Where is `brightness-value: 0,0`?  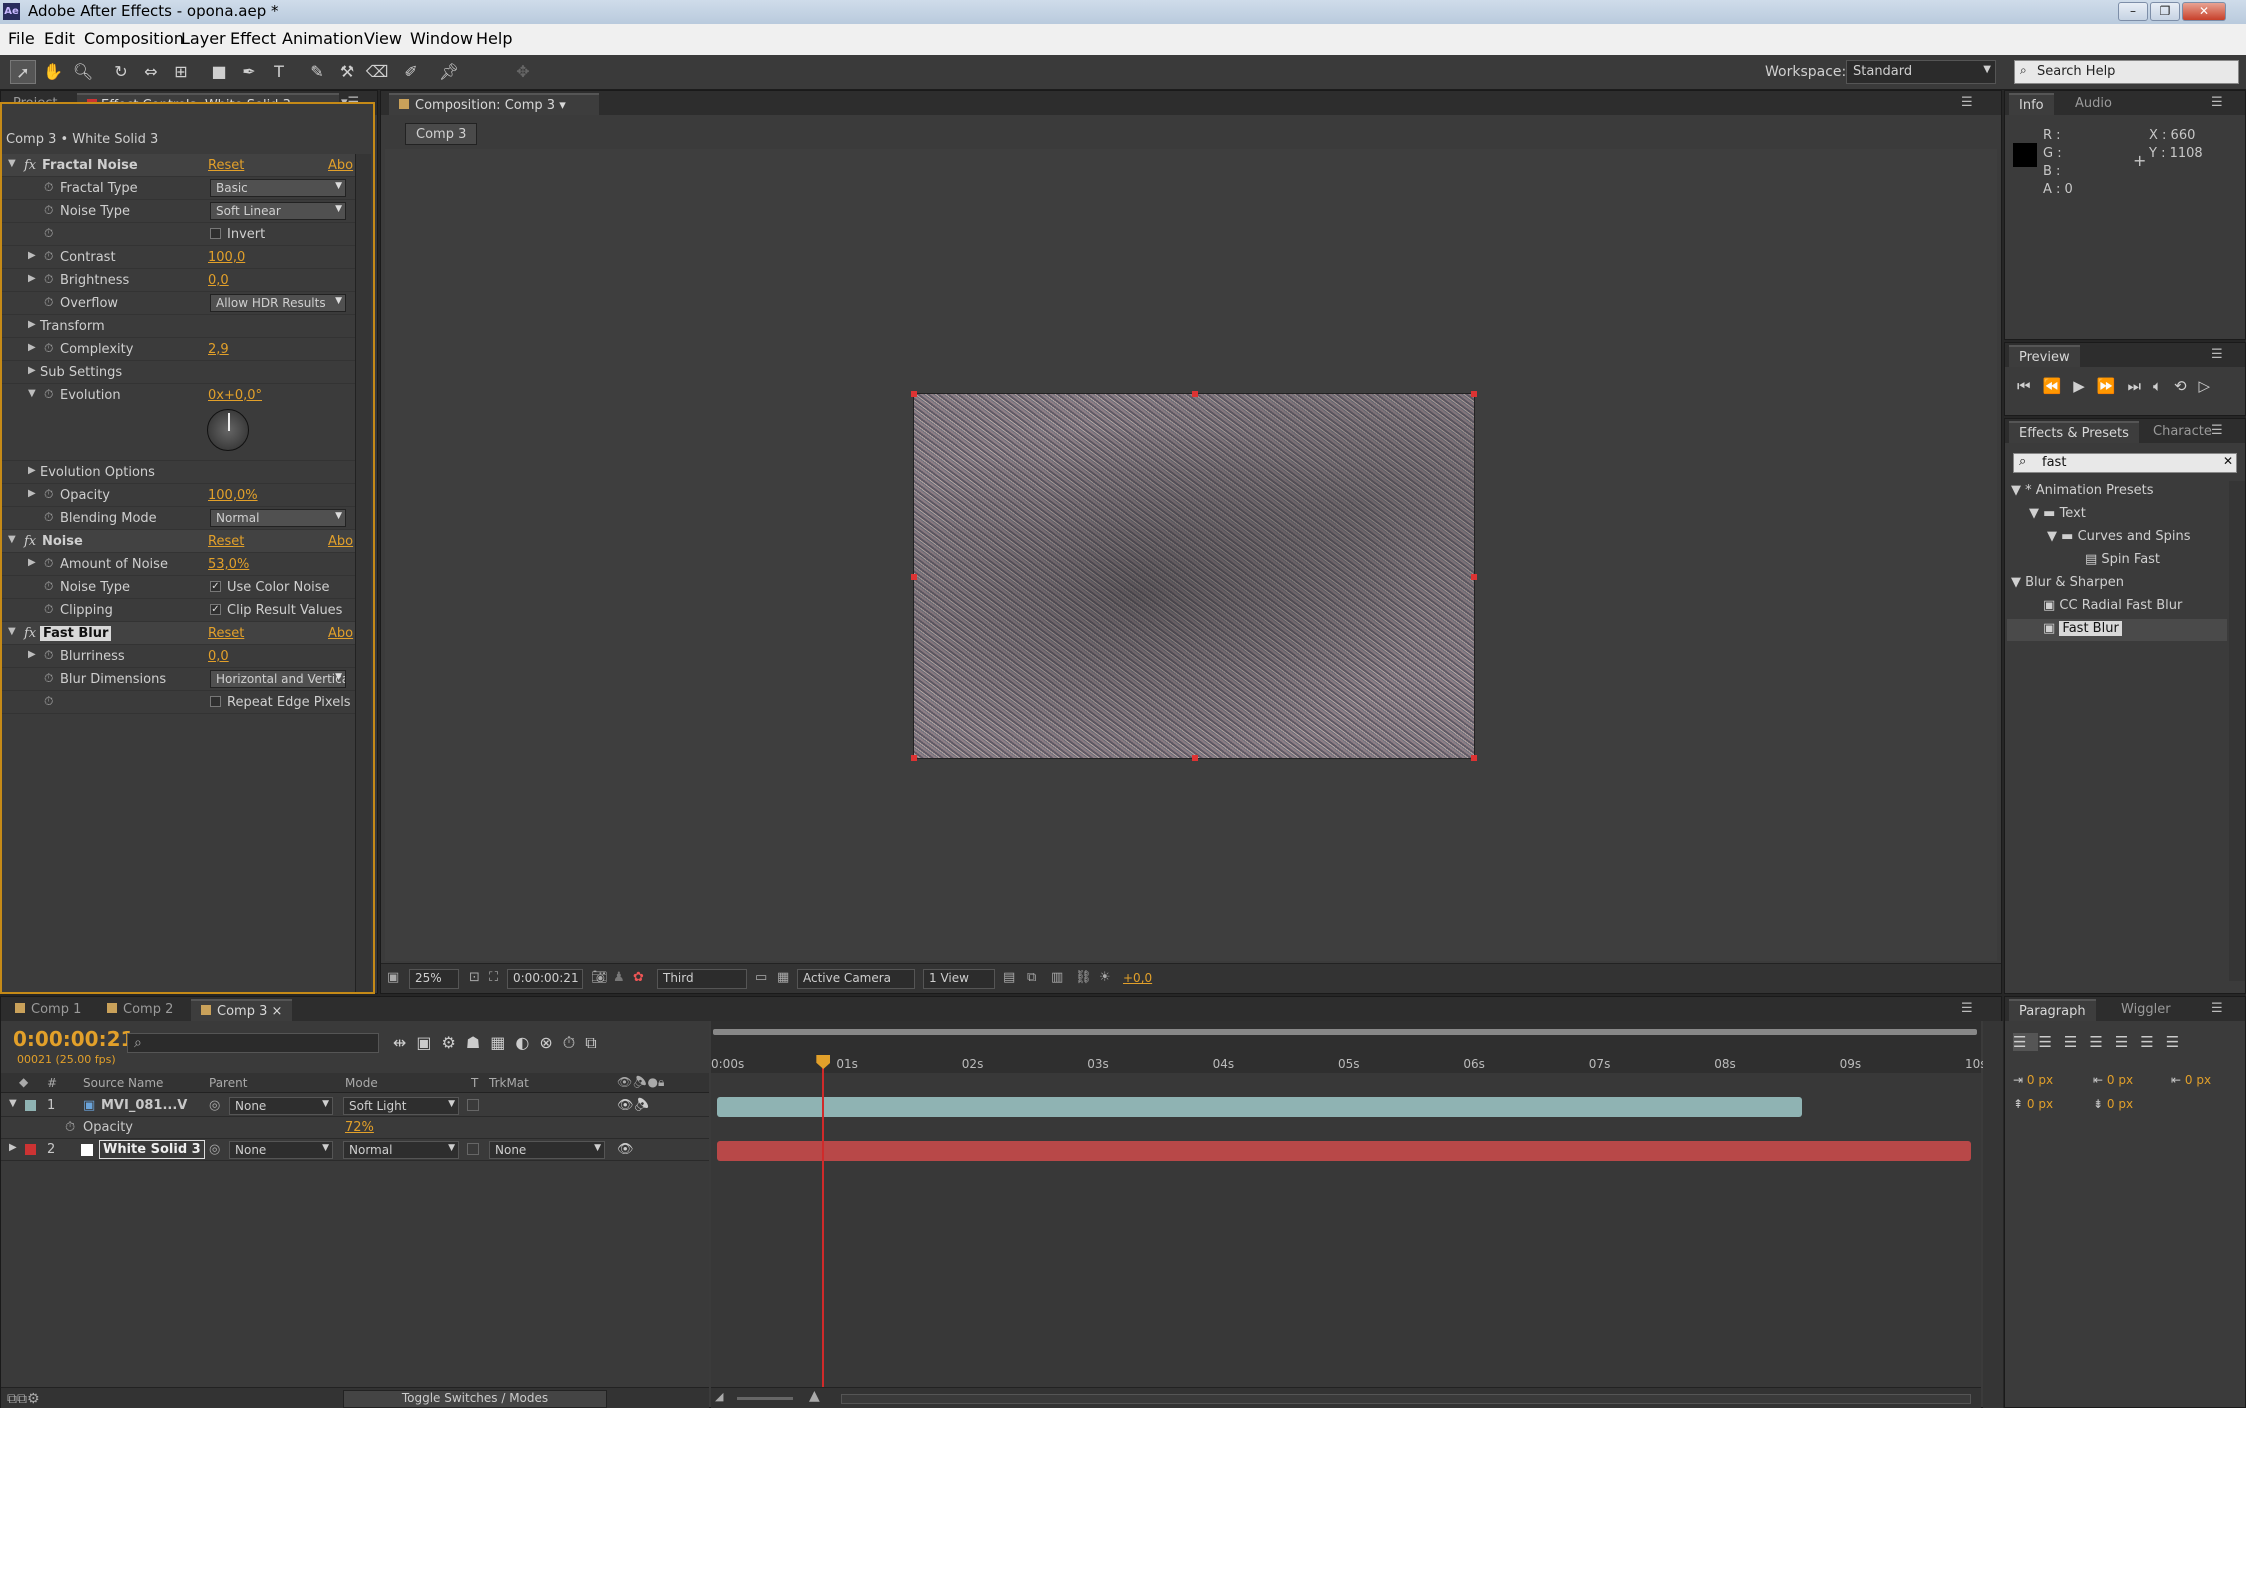
brightness-value: 0,0 is located at coordinates (218, 280).